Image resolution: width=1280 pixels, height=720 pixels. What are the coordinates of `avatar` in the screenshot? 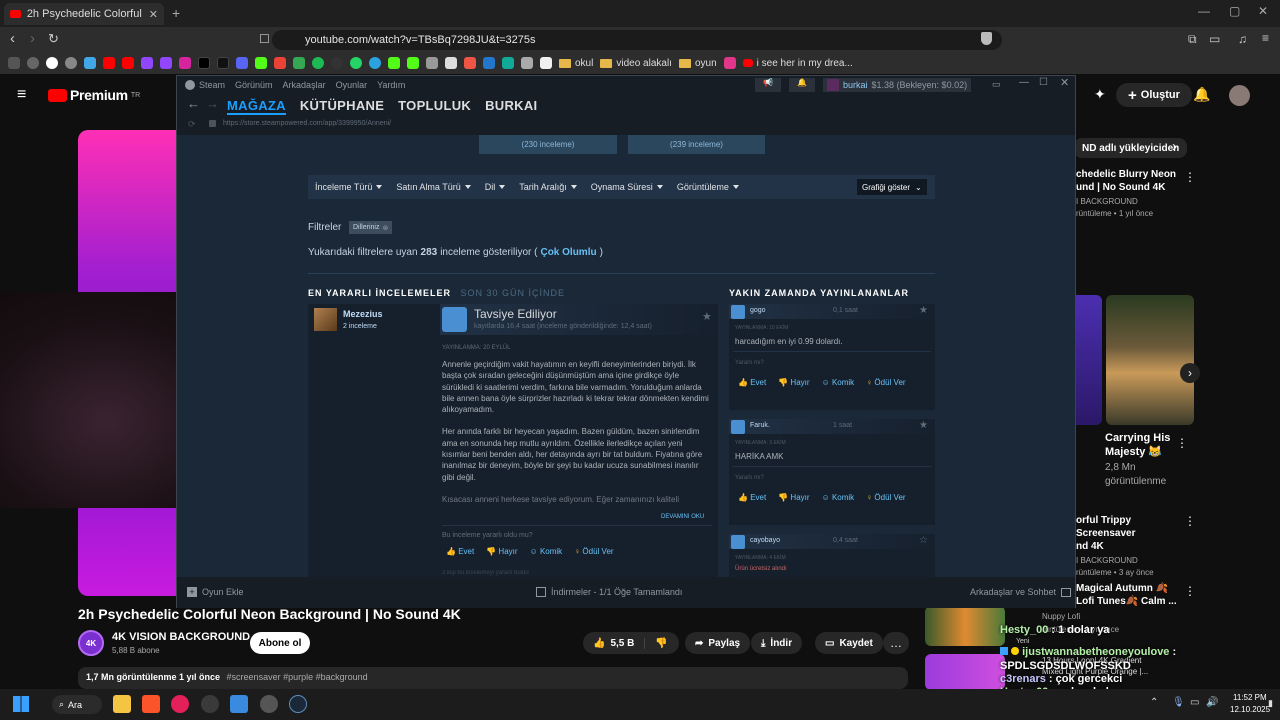 It's located at (1239, 95).